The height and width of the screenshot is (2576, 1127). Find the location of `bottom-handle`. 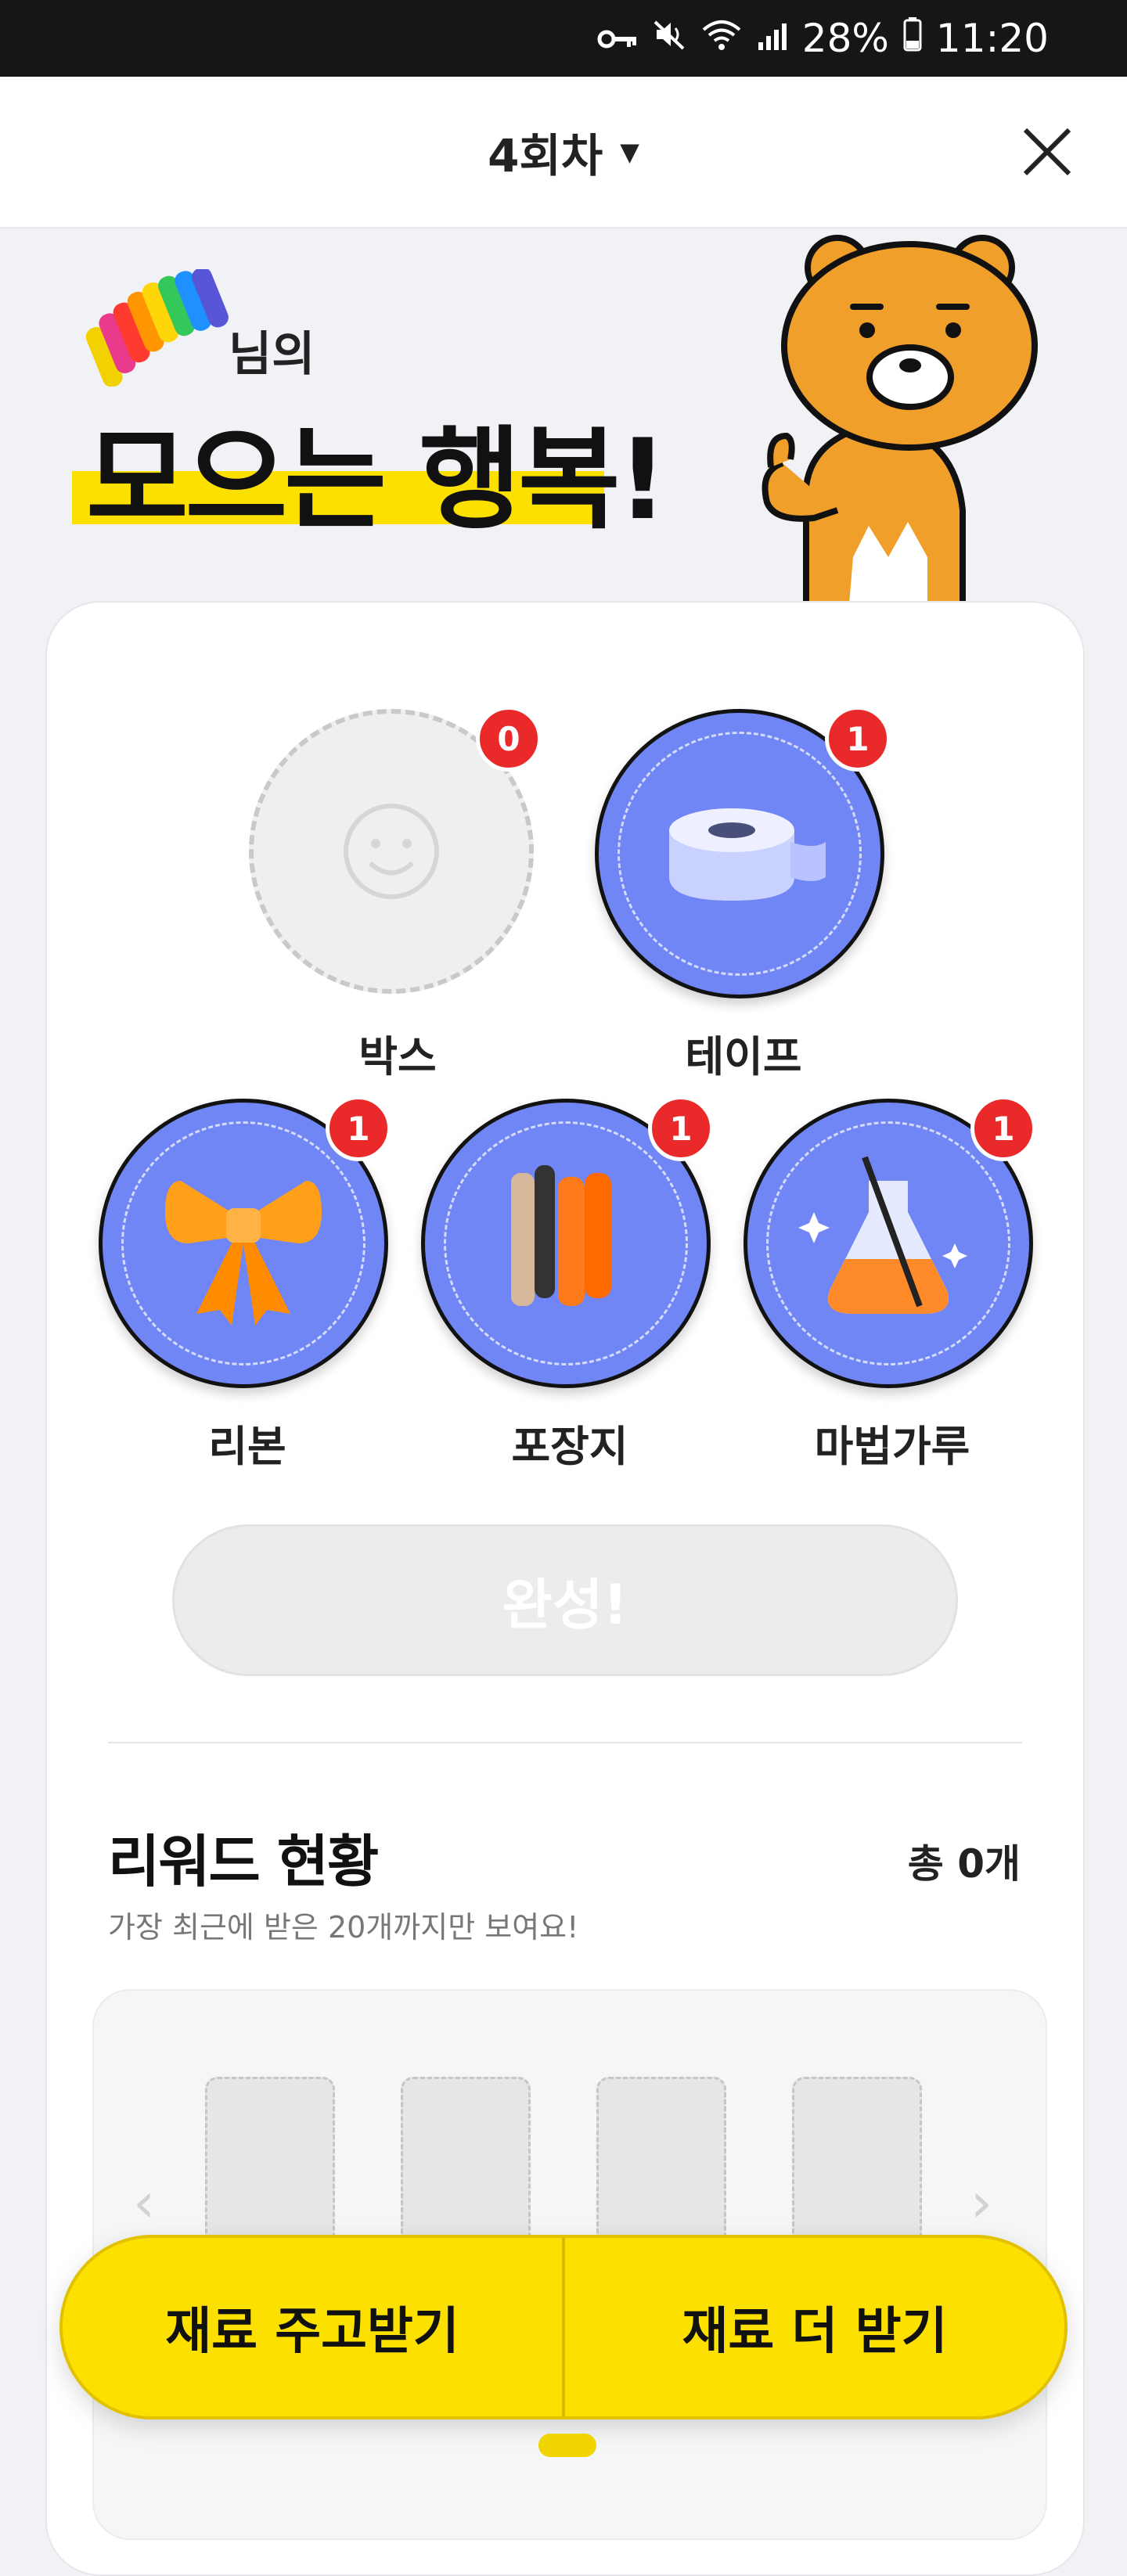

bottom-handle is located at coordinates (567, 2445).